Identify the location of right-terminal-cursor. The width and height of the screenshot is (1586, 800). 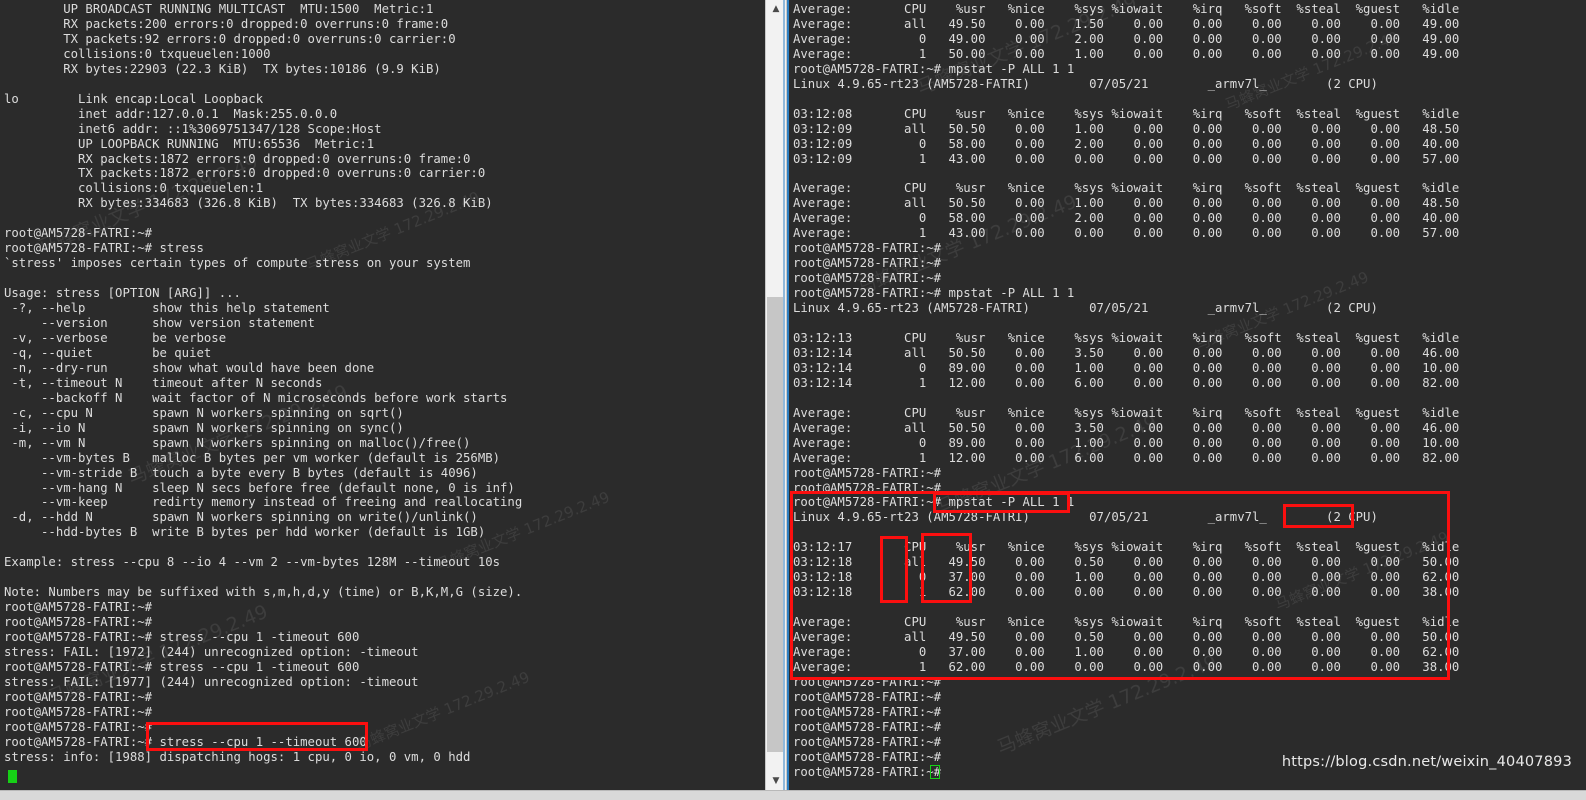
(935, 772).